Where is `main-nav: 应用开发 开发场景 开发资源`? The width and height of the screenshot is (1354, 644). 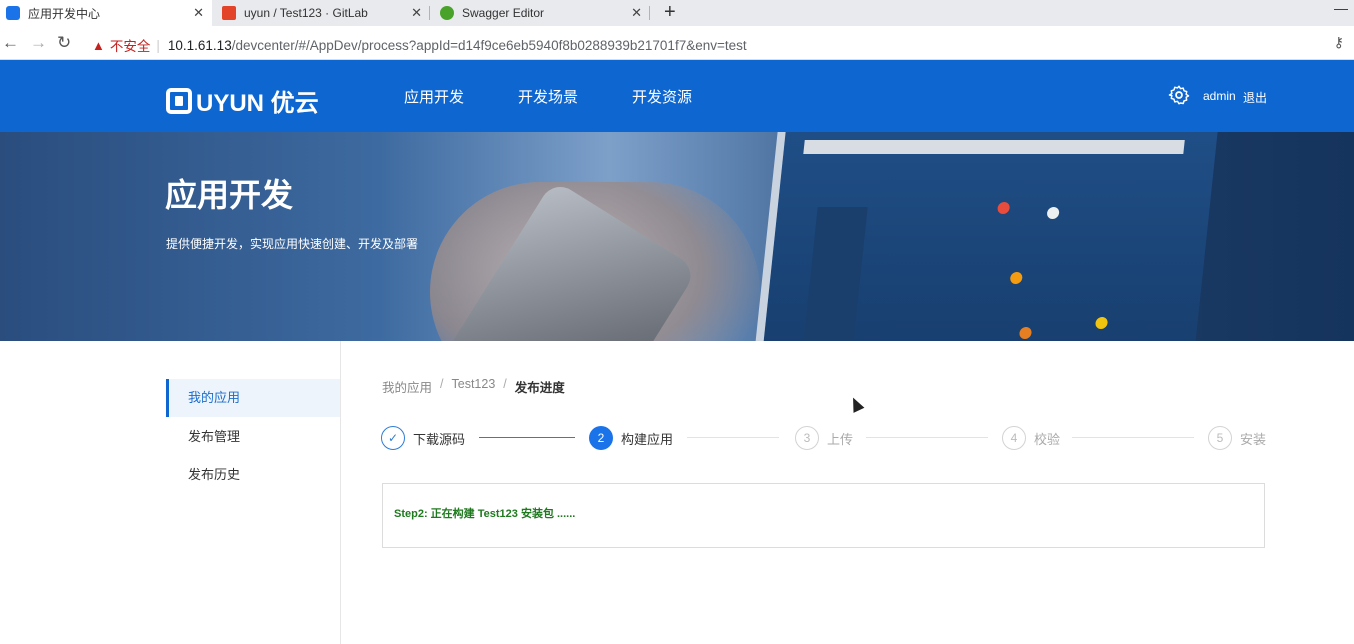
main-nav: 应用开发 开发场景 开发资源 is located at coordinates (575, 96).